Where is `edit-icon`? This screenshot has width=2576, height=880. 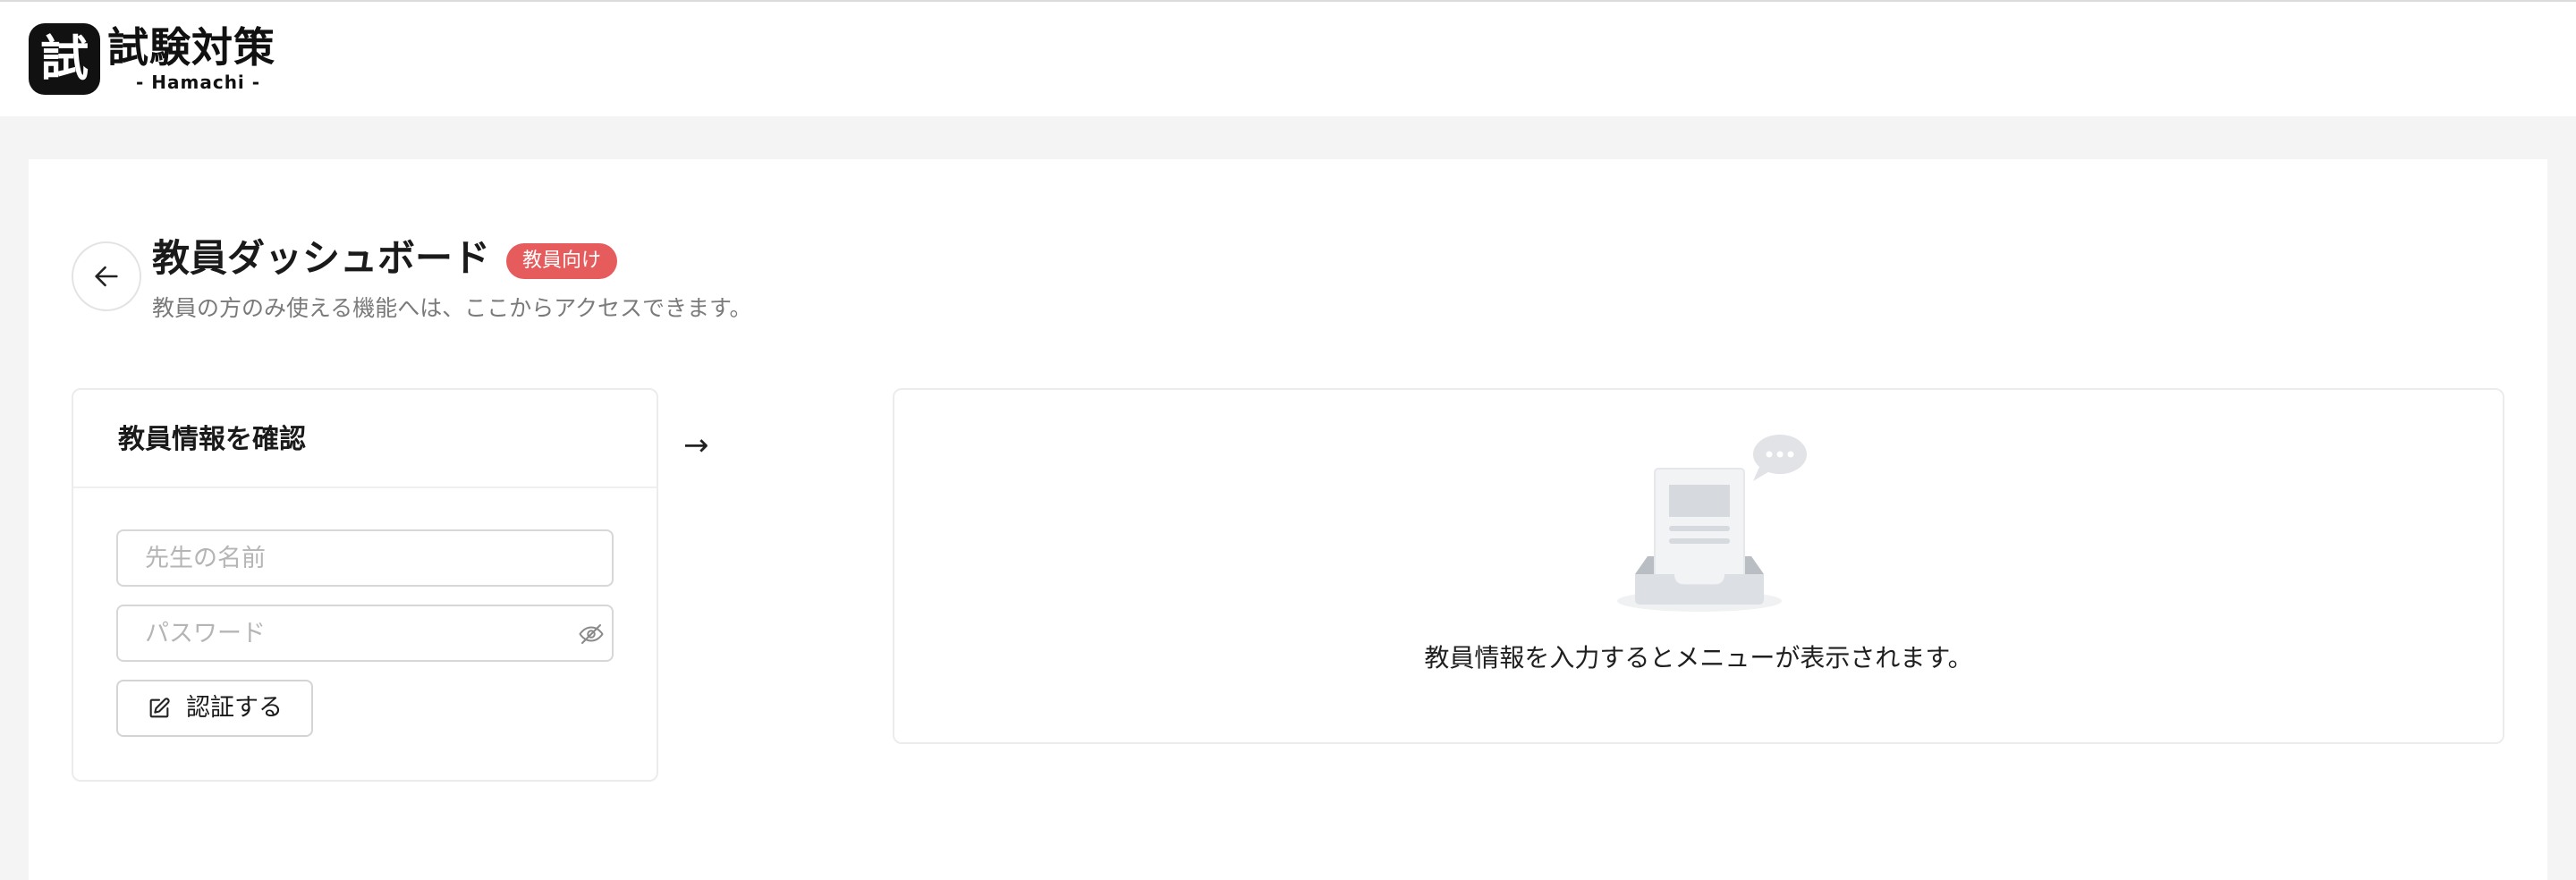
edit-icon is located at coordinates (159, 708).